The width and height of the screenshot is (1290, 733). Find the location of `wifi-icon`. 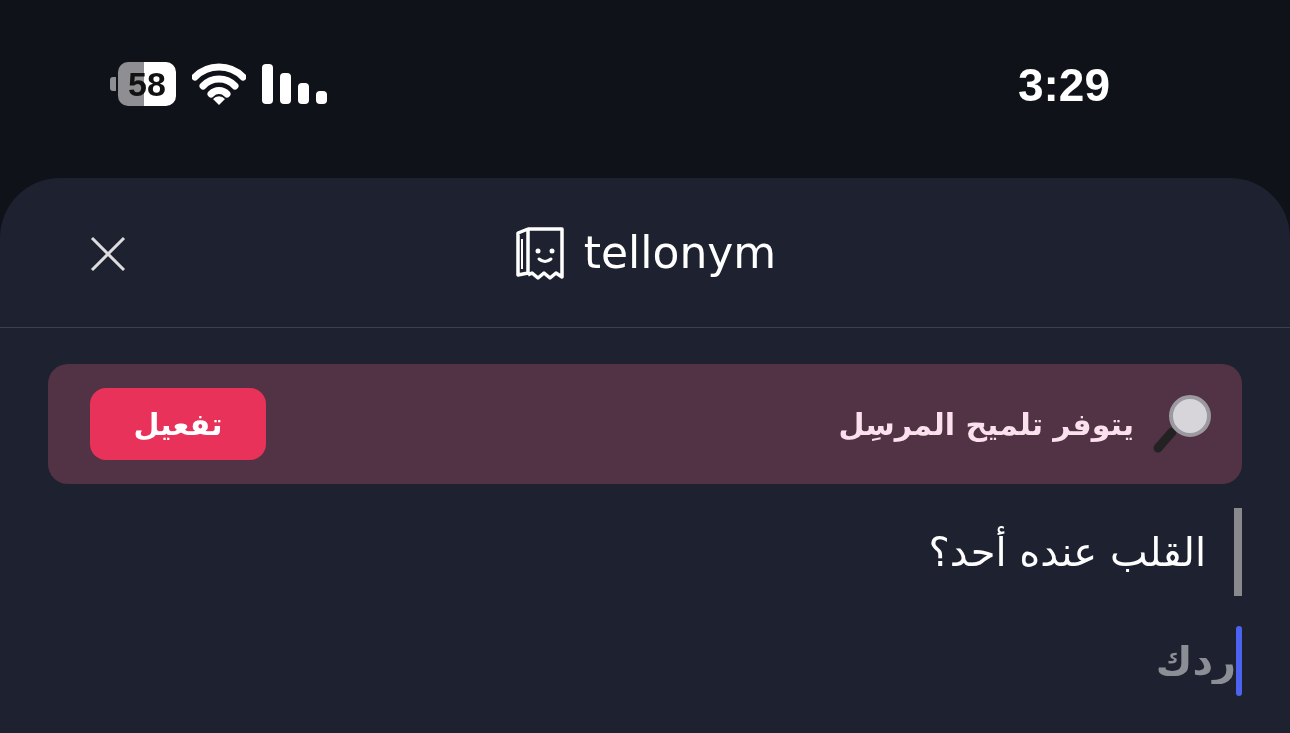

wifi-icon is located at coordinates (218, 84).